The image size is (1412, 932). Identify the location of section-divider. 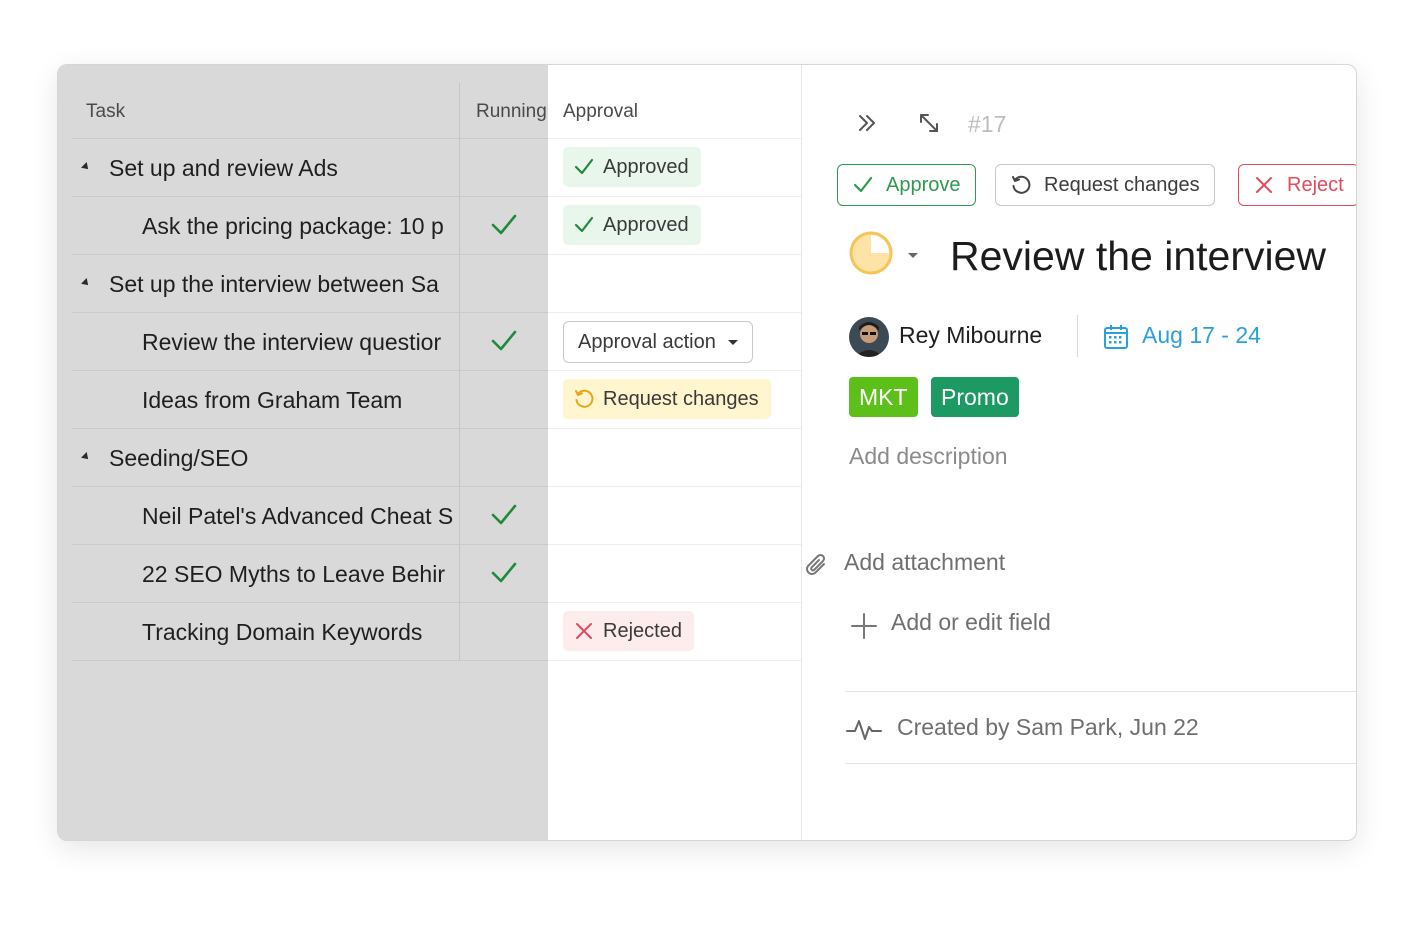
(1100, 691).